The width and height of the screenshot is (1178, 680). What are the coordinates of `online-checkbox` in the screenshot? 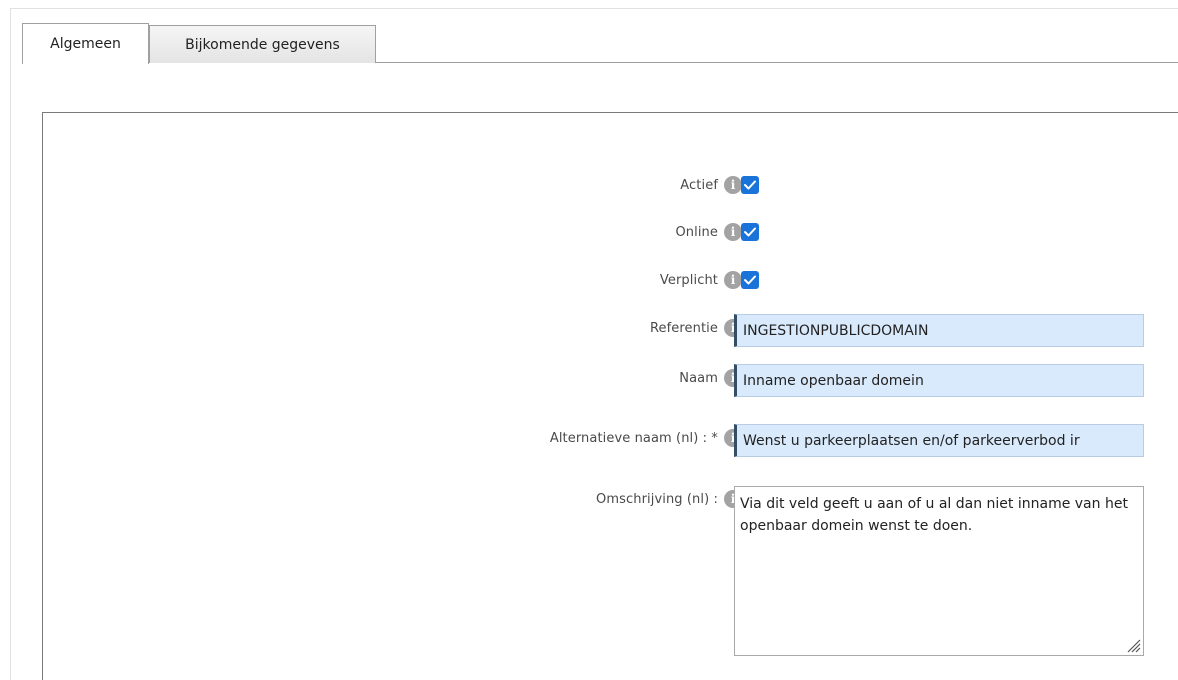 It's located at (750, 232).